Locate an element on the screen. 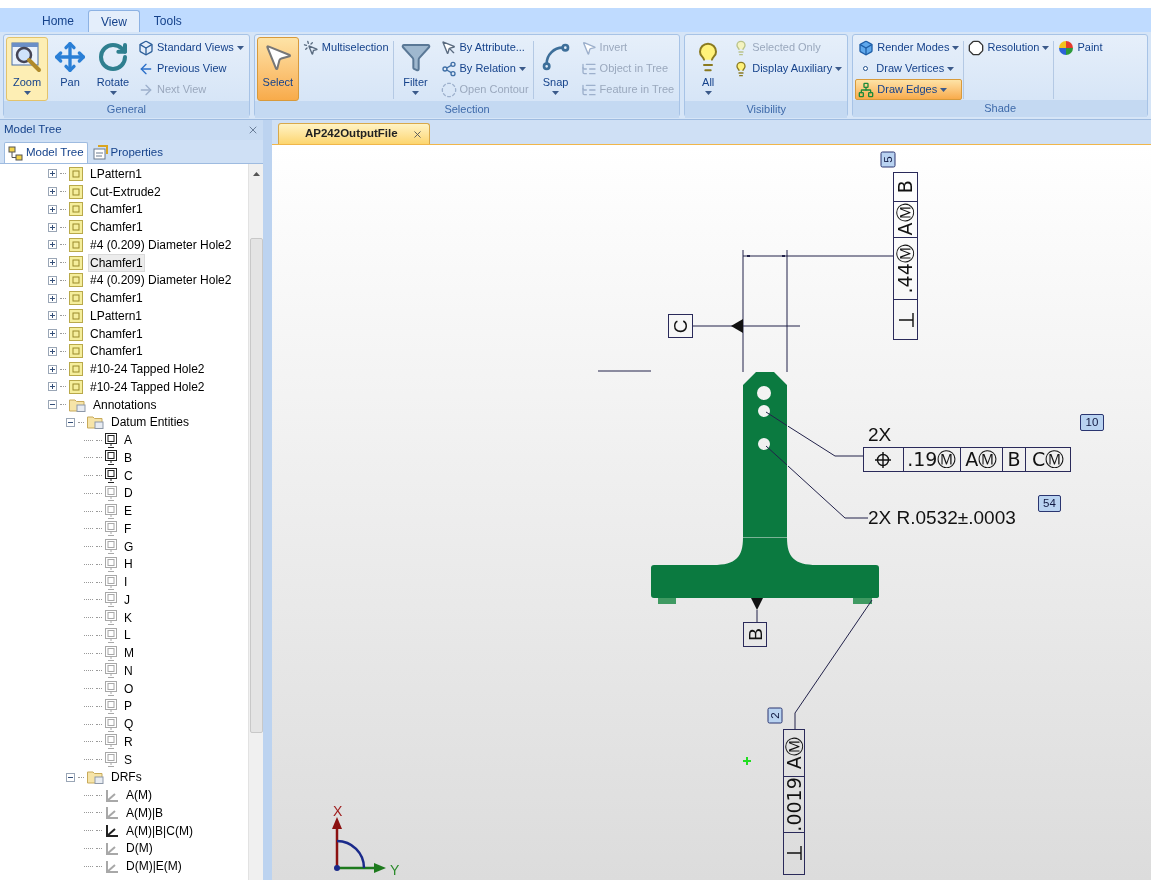 The image size is (1151, 880). datum-label: C is located at coordinates (680, 326).